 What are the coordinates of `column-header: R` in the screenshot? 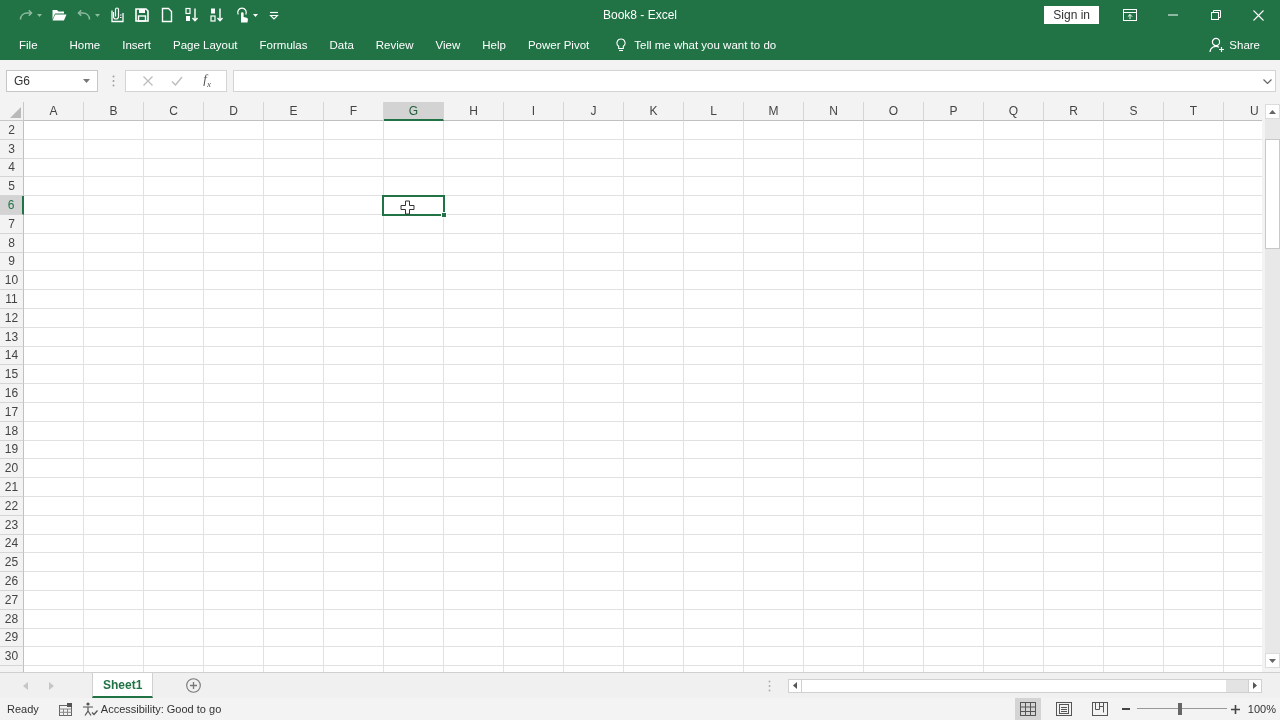 It's located at (1074, 111).